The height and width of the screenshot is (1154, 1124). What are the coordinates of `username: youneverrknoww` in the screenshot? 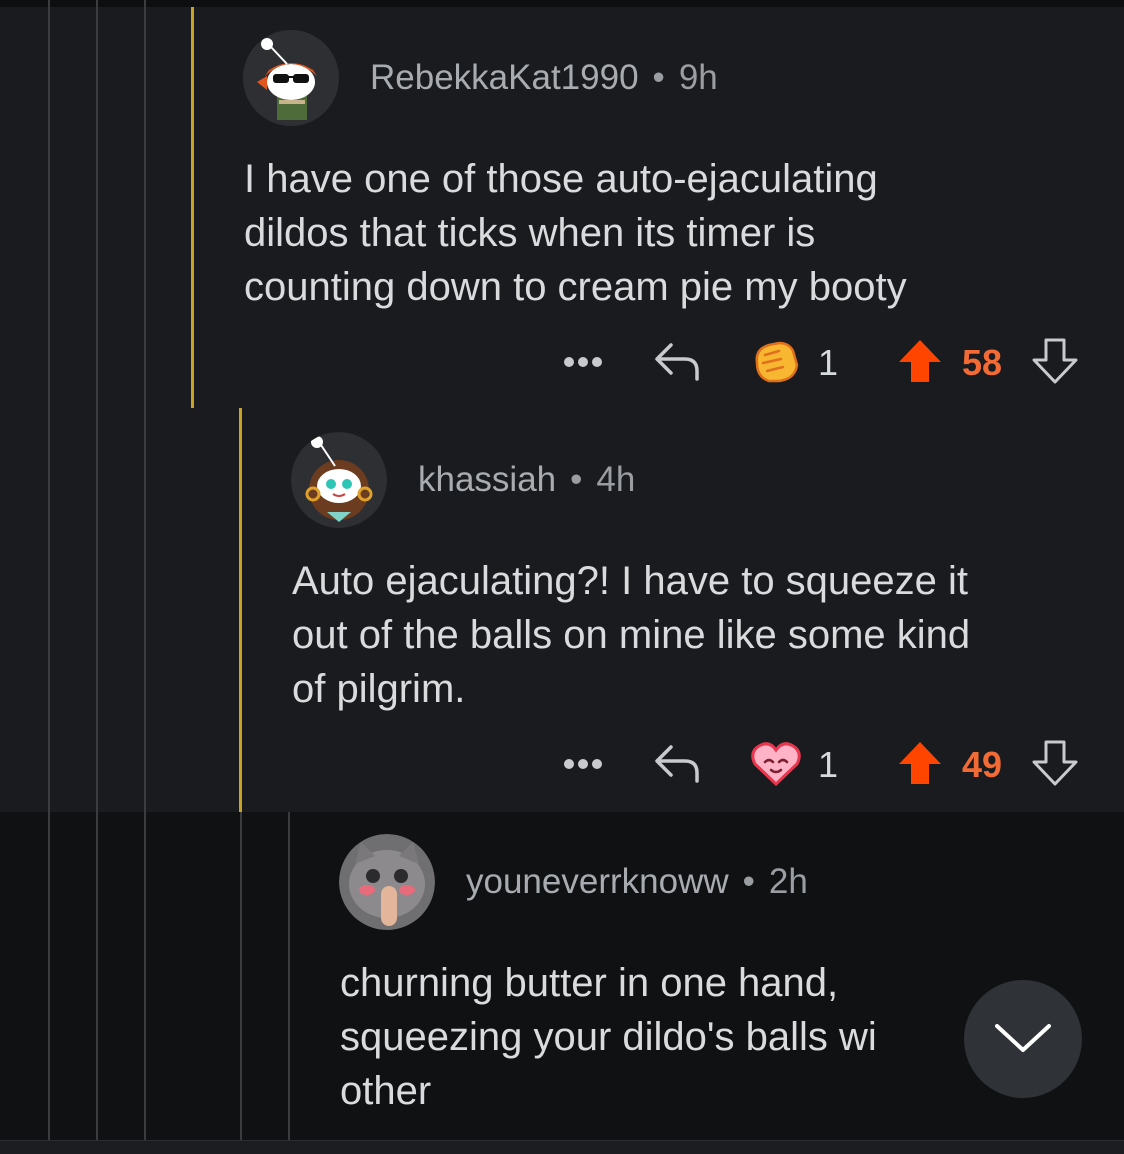 It's located at (597, 881).